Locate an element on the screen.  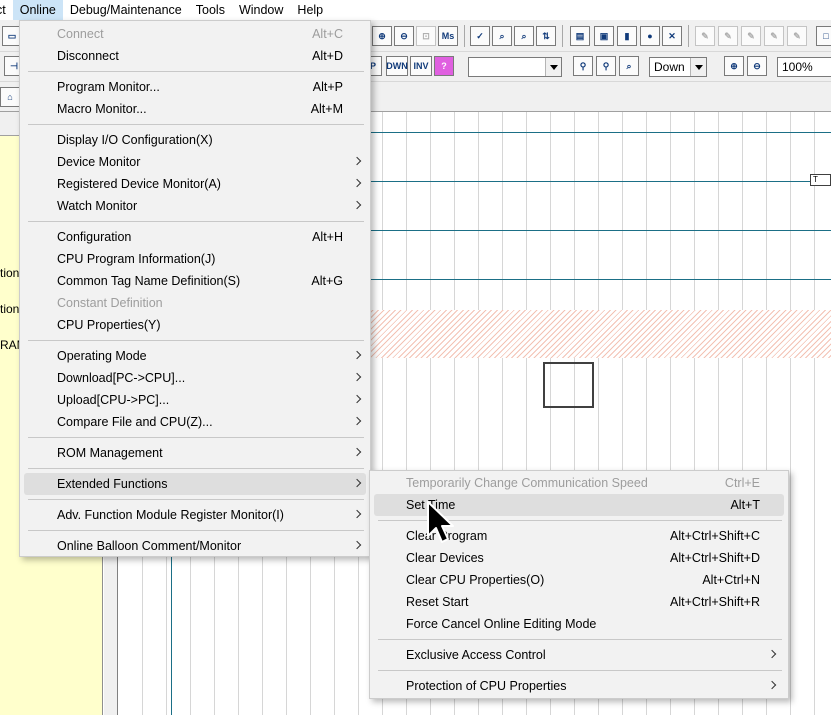
ladder-help-button: ? is located at coordinates (444, 66).